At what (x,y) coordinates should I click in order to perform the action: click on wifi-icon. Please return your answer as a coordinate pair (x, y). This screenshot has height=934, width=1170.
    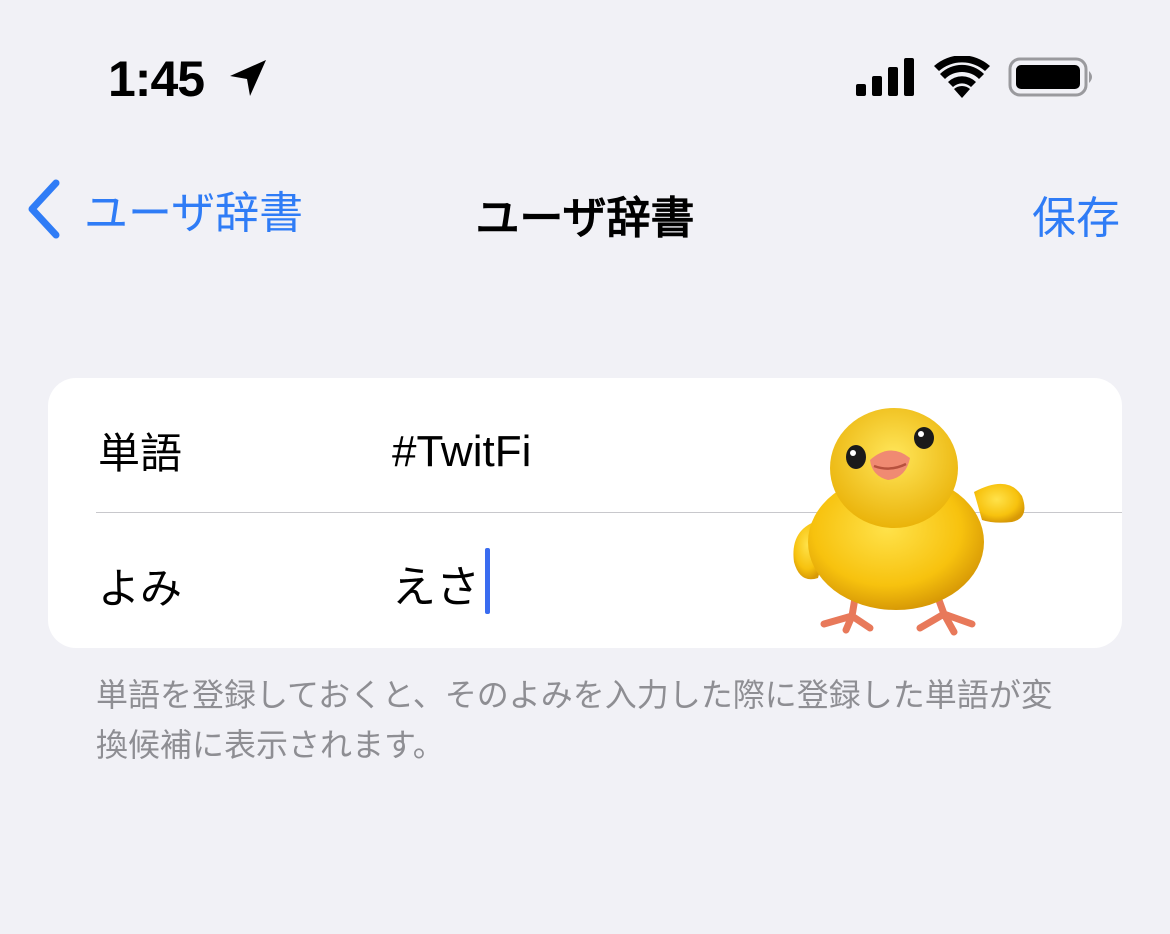
    Looking at the image, I should click on (962, 77).